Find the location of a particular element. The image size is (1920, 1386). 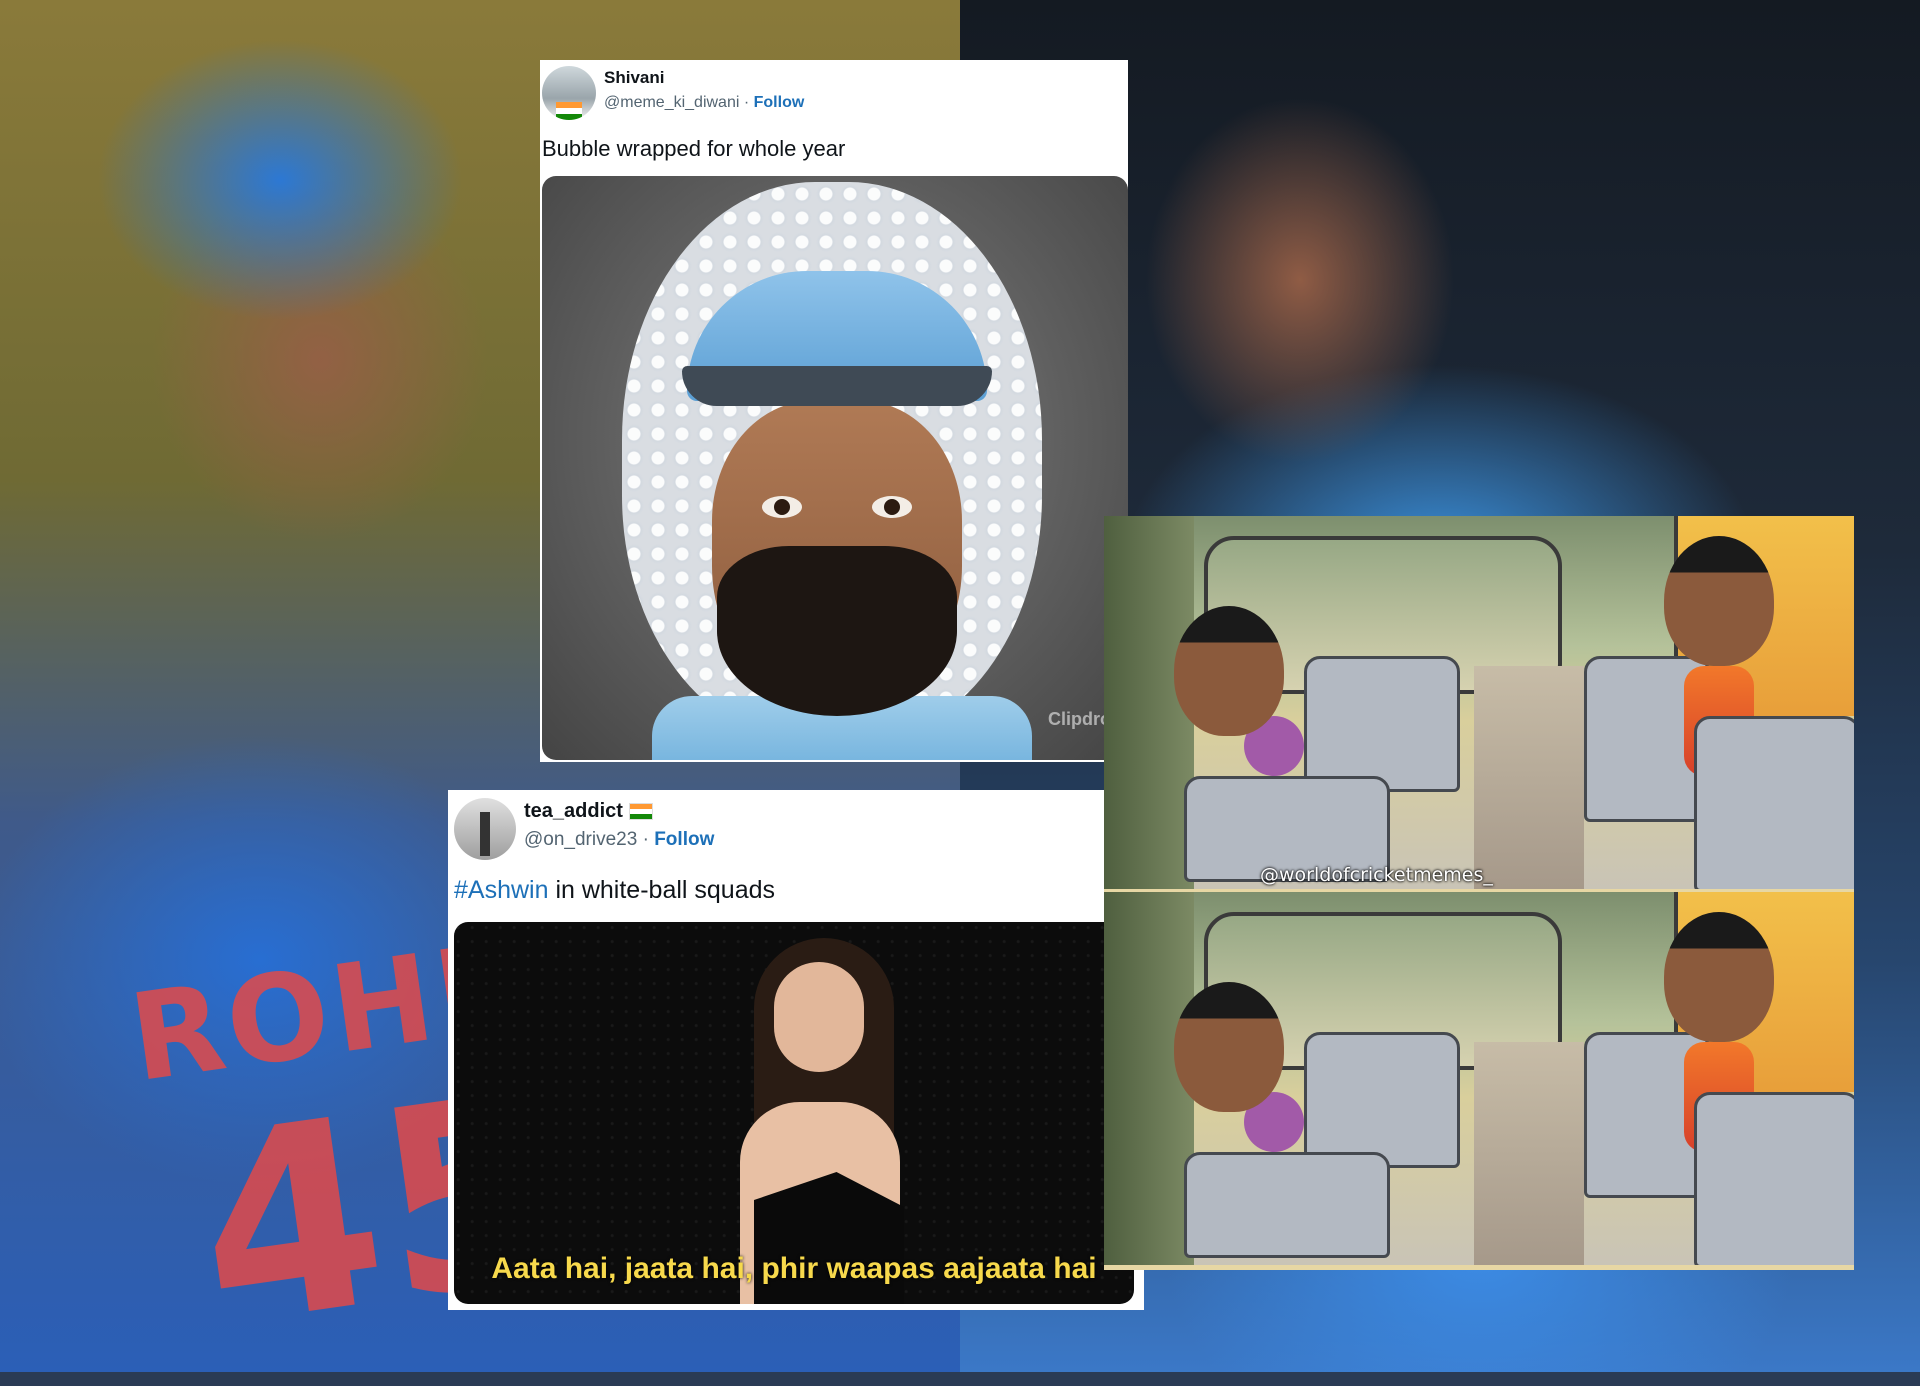

handle: @meme_ki_diwani is located at coordinates (671, 102).